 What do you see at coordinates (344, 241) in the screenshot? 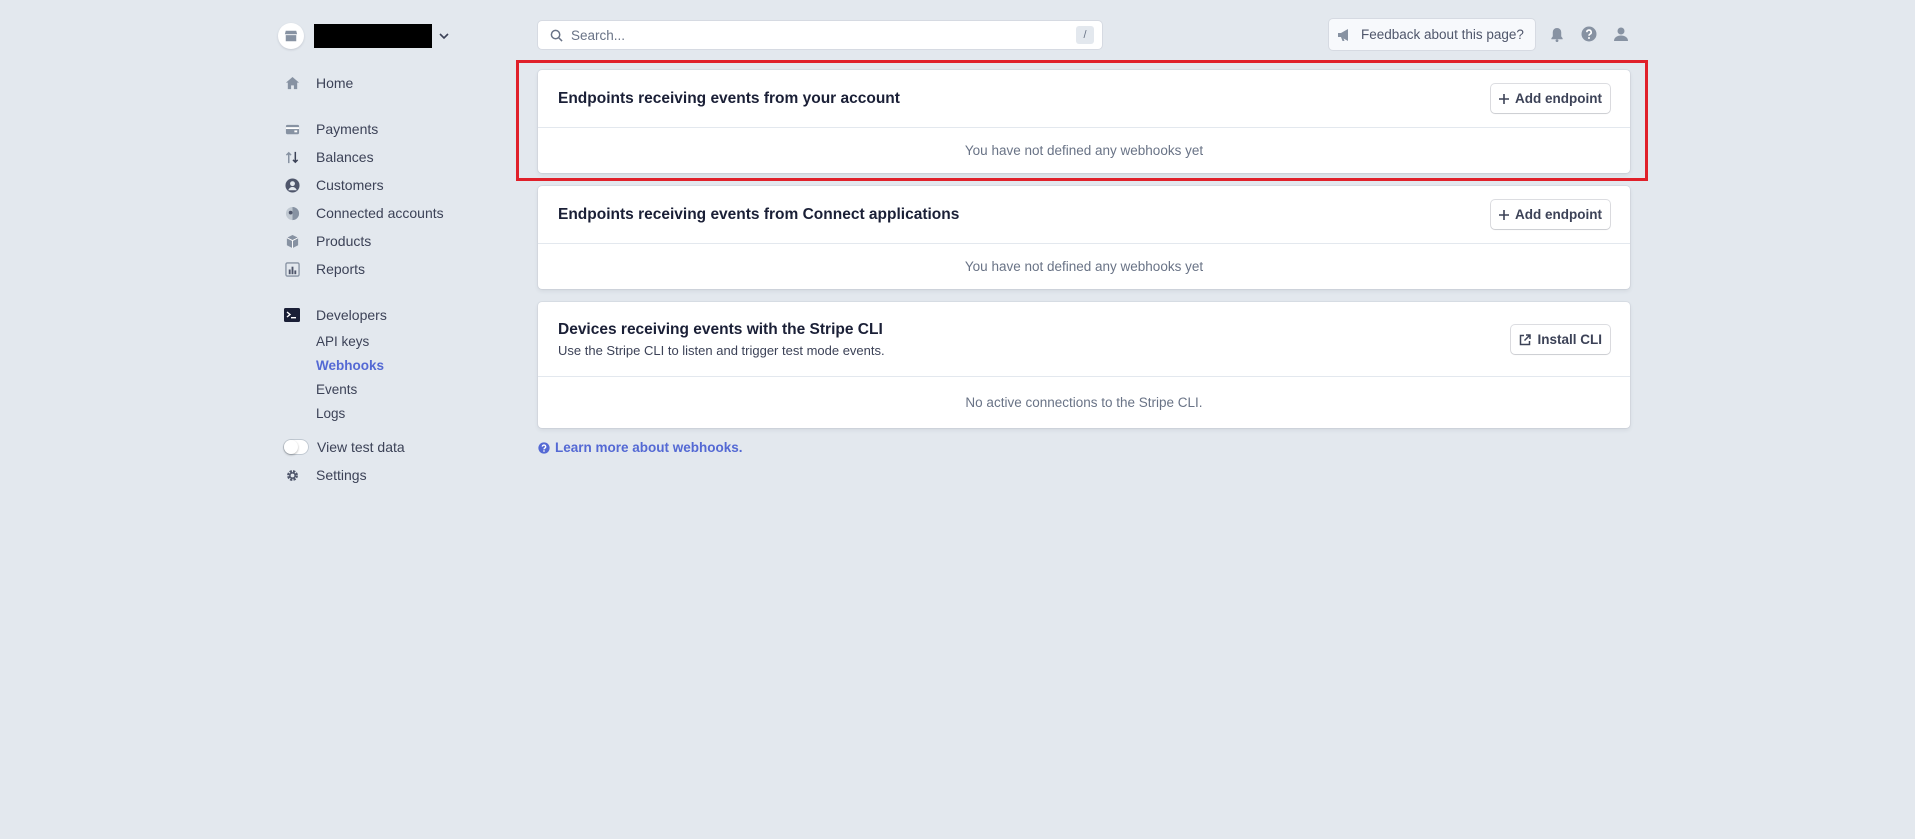
I see `sidebar-item-label: Products` at bounding box center [344, 241].